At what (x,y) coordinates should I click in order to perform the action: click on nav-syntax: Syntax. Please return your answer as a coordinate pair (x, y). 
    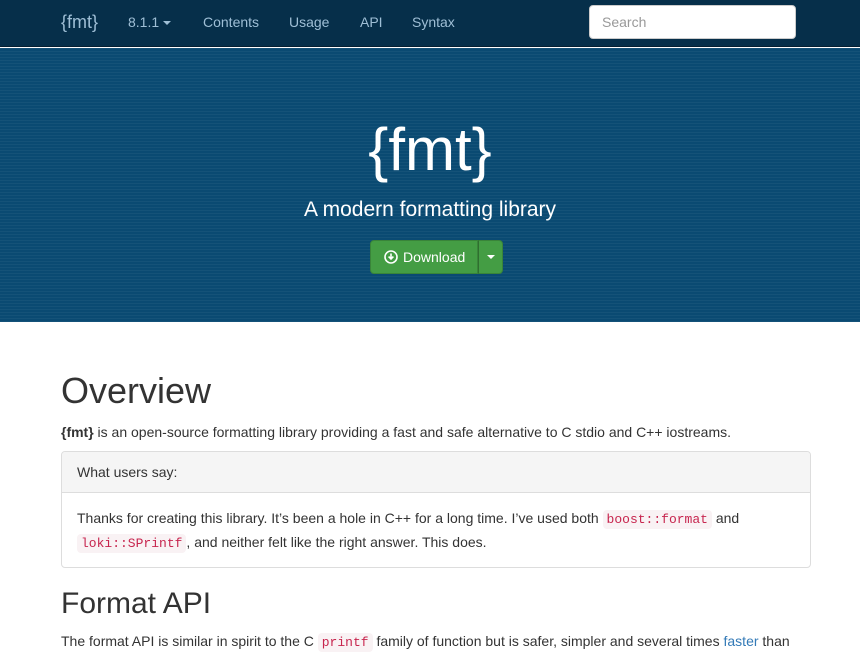
    Looking at the image, I should click on (433, 22).